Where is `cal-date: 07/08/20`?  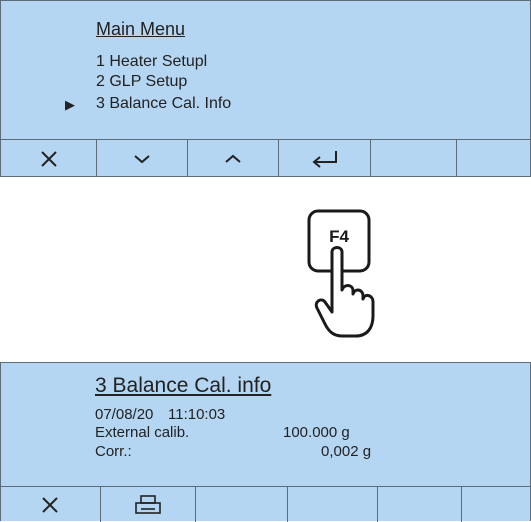
cal-date: 07/08/20 is located at coordinates (124, 414).